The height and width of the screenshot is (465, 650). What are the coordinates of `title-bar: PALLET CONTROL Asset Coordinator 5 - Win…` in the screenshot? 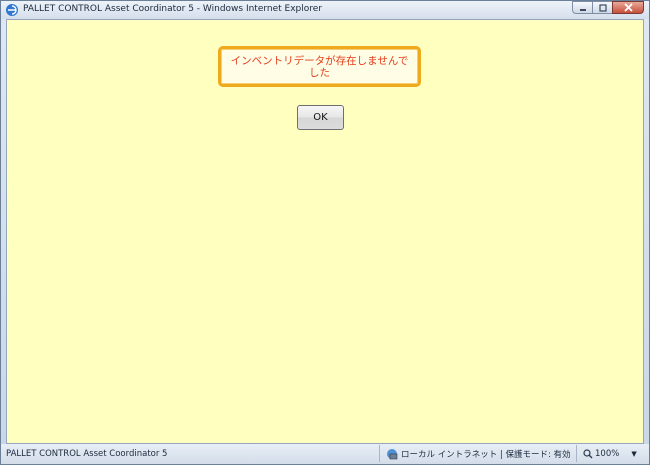 It's located at (325, 10).